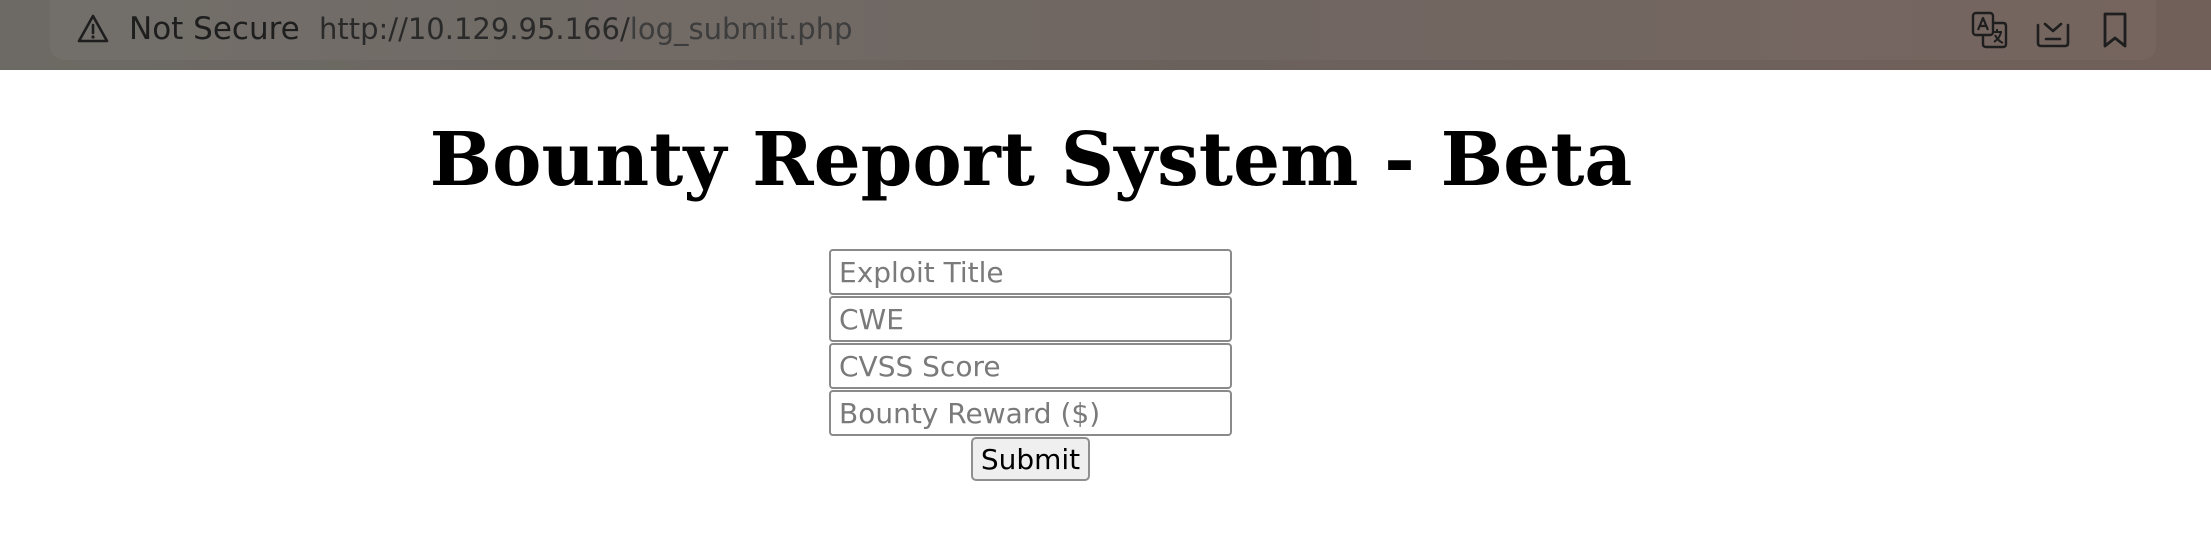 Image resolution: width=2211 pixels, height=552 pixels. What do you see at coordinates (1030, 413) in the screenshot?
I see `bounty-reward-input` at bounding box center [1030, 413].